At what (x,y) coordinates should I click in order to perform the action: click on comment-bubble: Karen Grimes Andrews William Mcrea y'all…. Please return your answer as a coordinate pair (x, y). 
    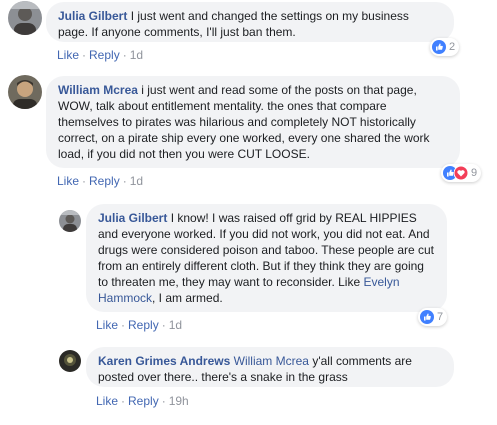
    Looking at the image, I should click on (270, 367).